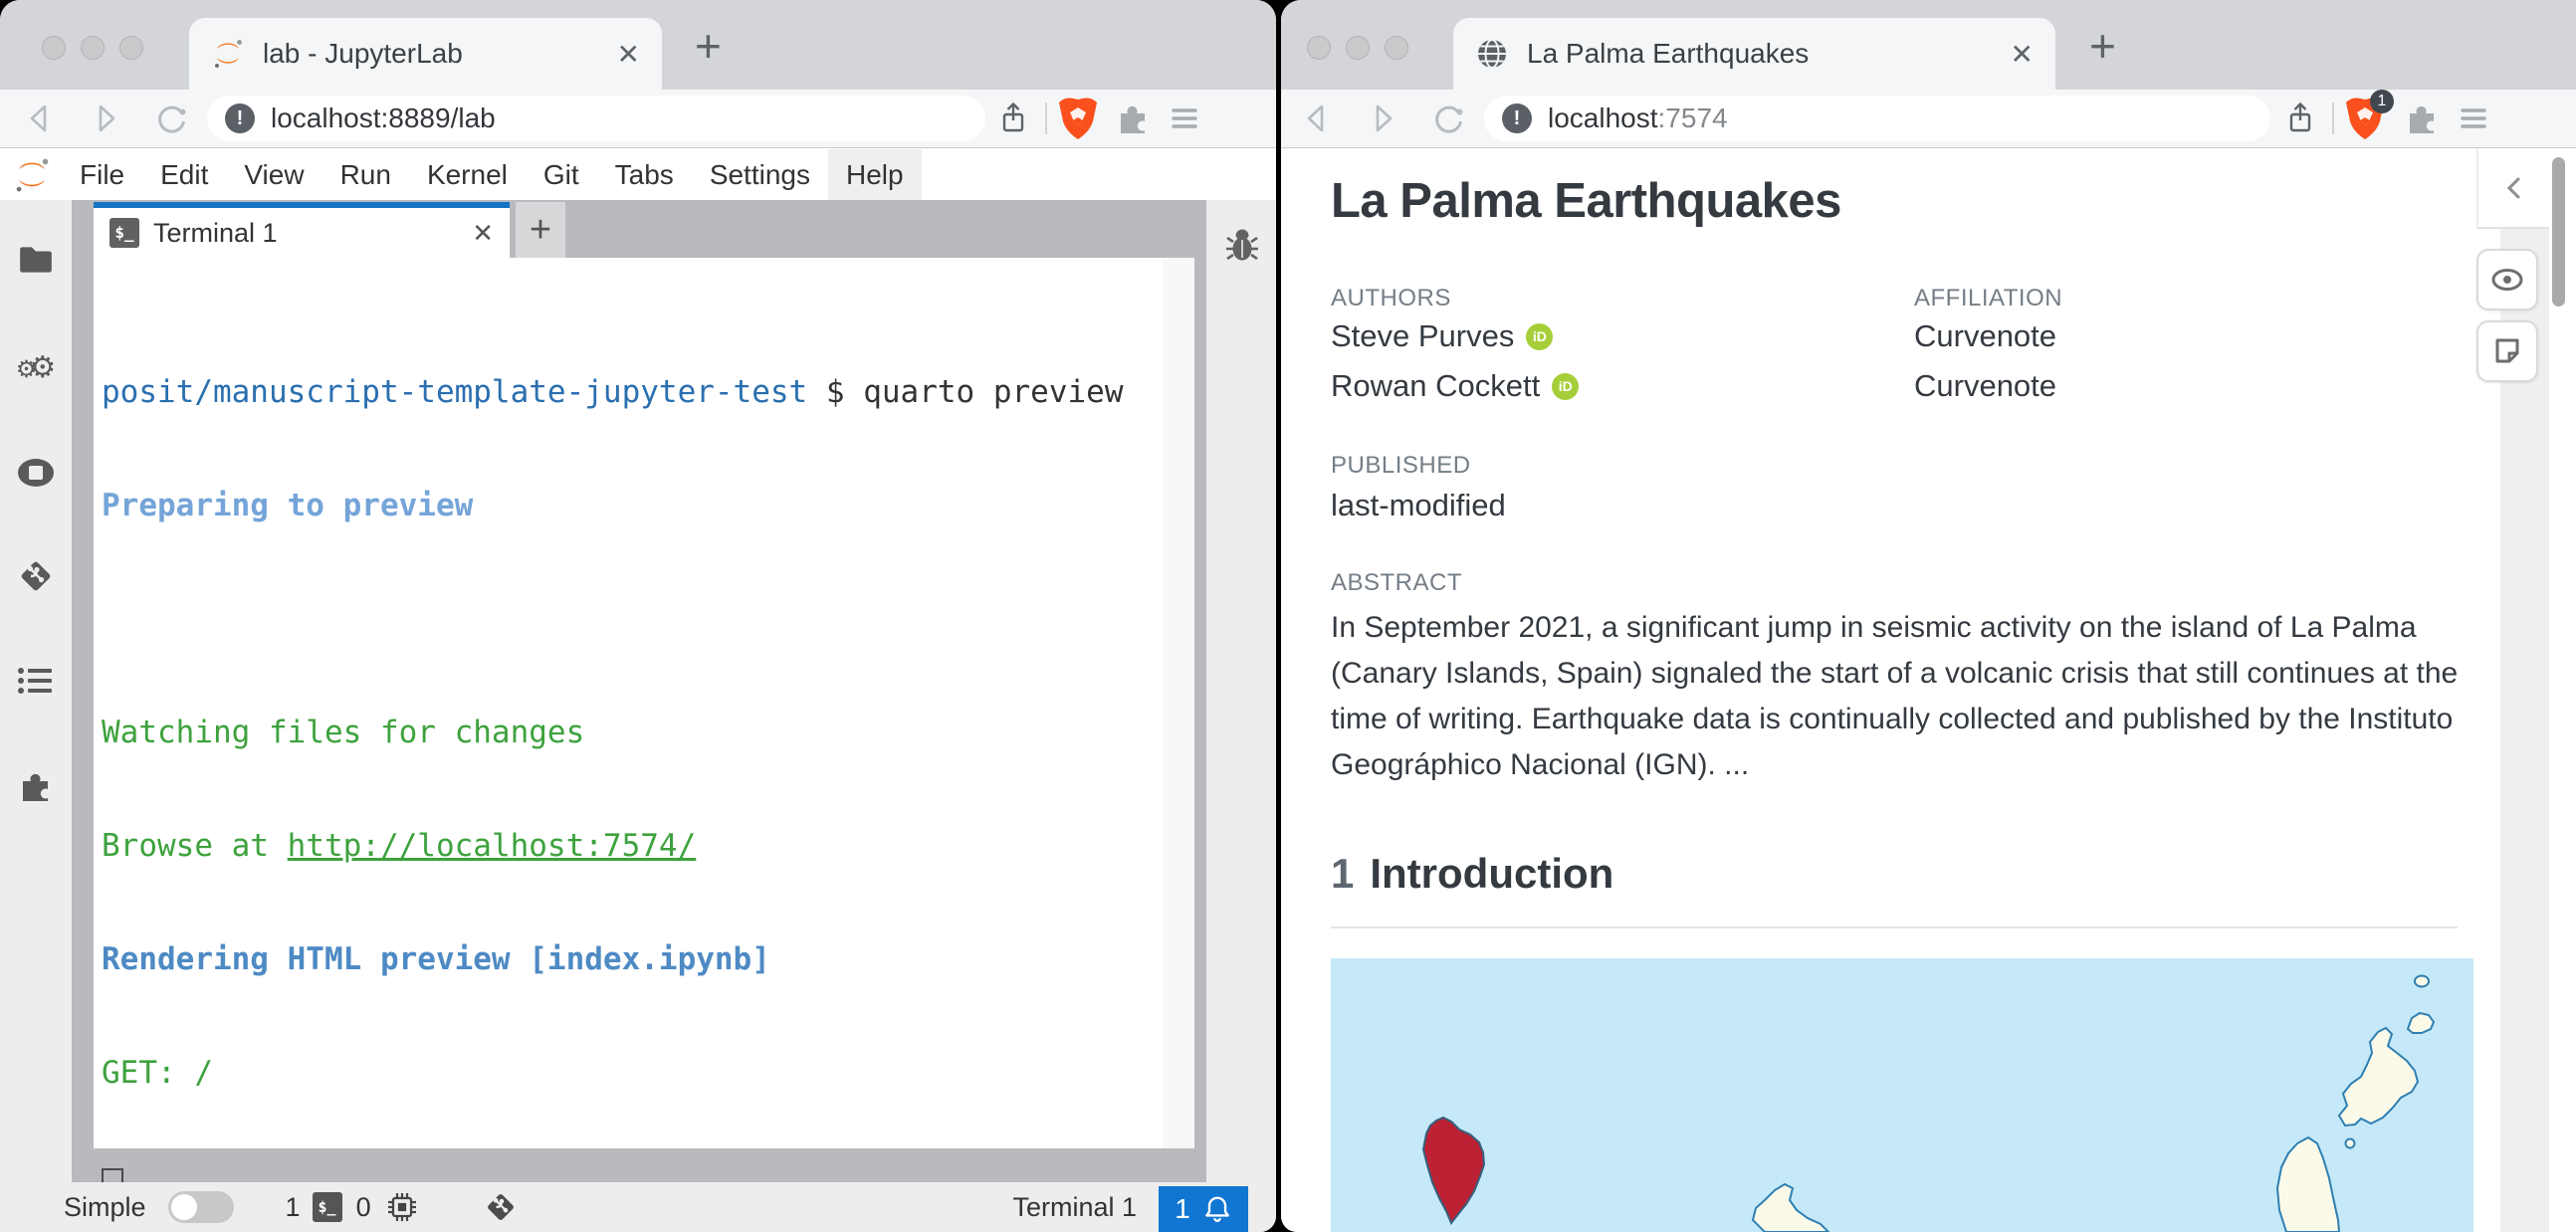 Image resolution: width=2576 pixels, height=1232 pixels. What do you see at coordinates (184, 175) in the screenshot?
I see `menu-edit: Edit` at bounding box center [184, 175].